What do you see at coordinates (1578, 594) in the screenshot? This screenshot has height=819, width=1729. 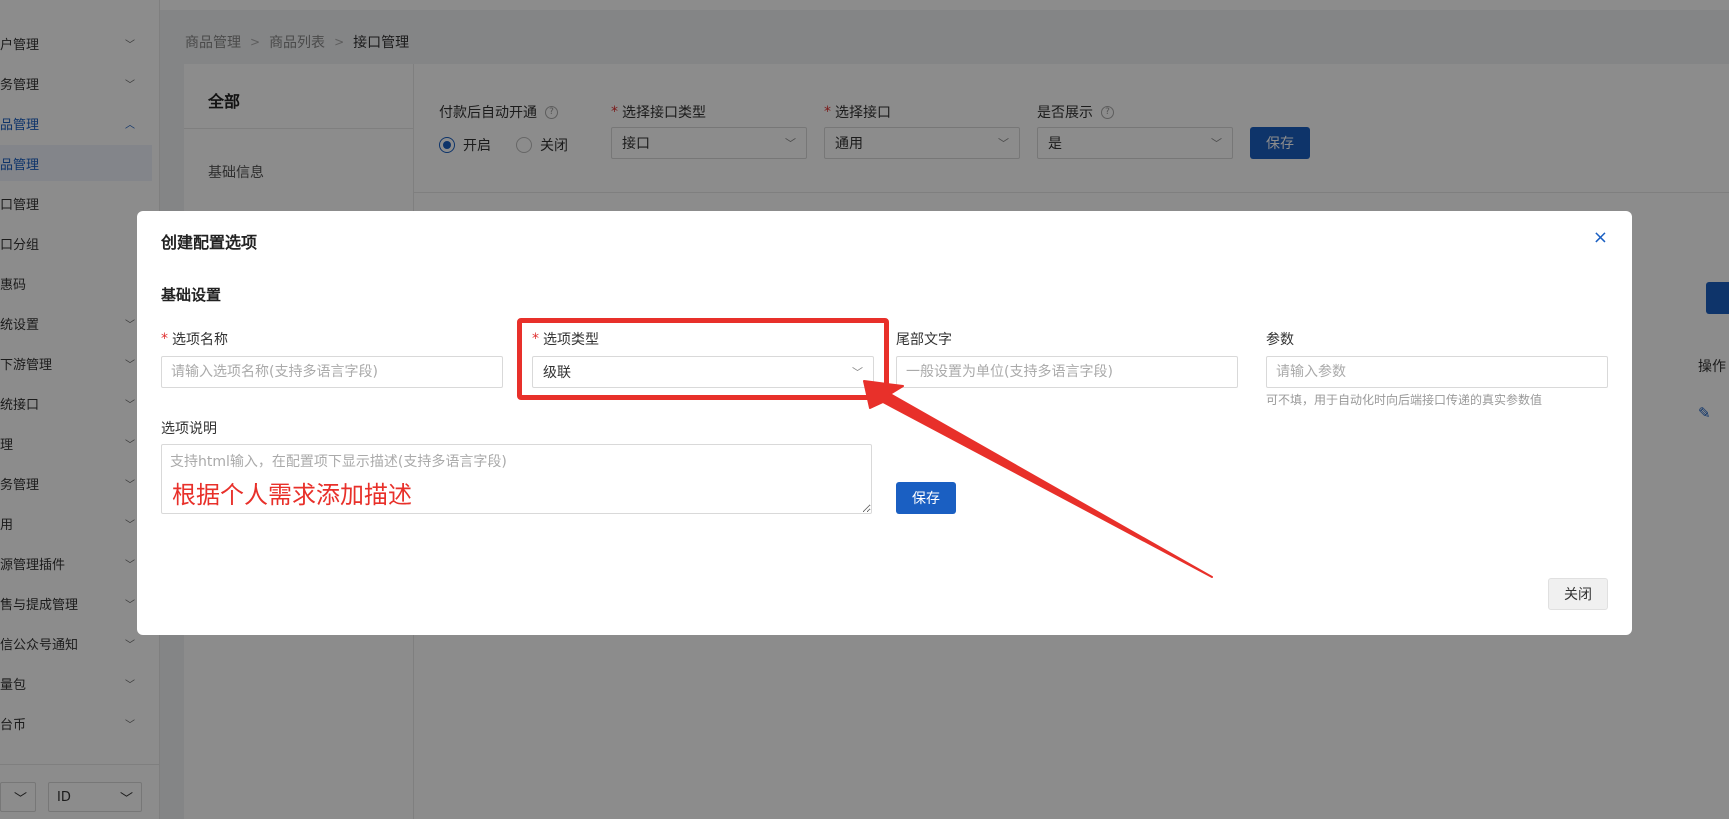 I see `modal-close-button: 关闭` at bounding box center [1578, 594].